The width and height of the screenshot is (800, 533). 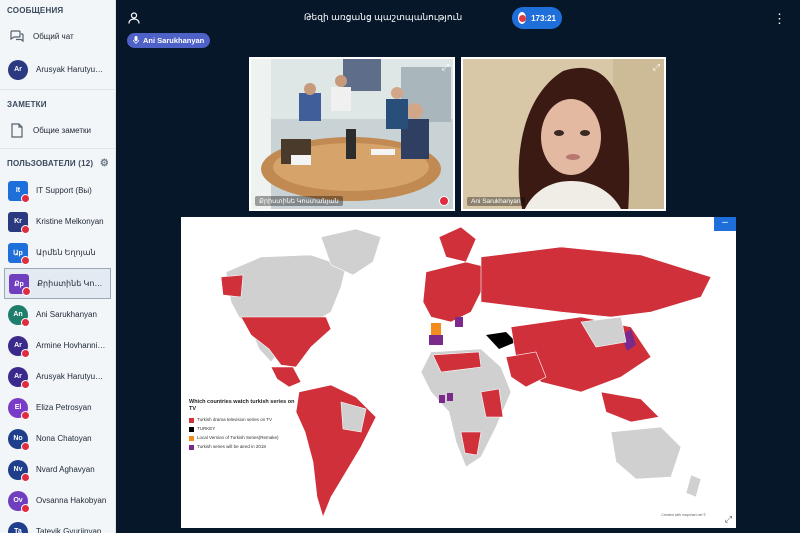 What do you see at coordinates (496, 201) in the screenshot?
I see `video-name: Ani Sarukhanyan` at bounding box center [496, 201].